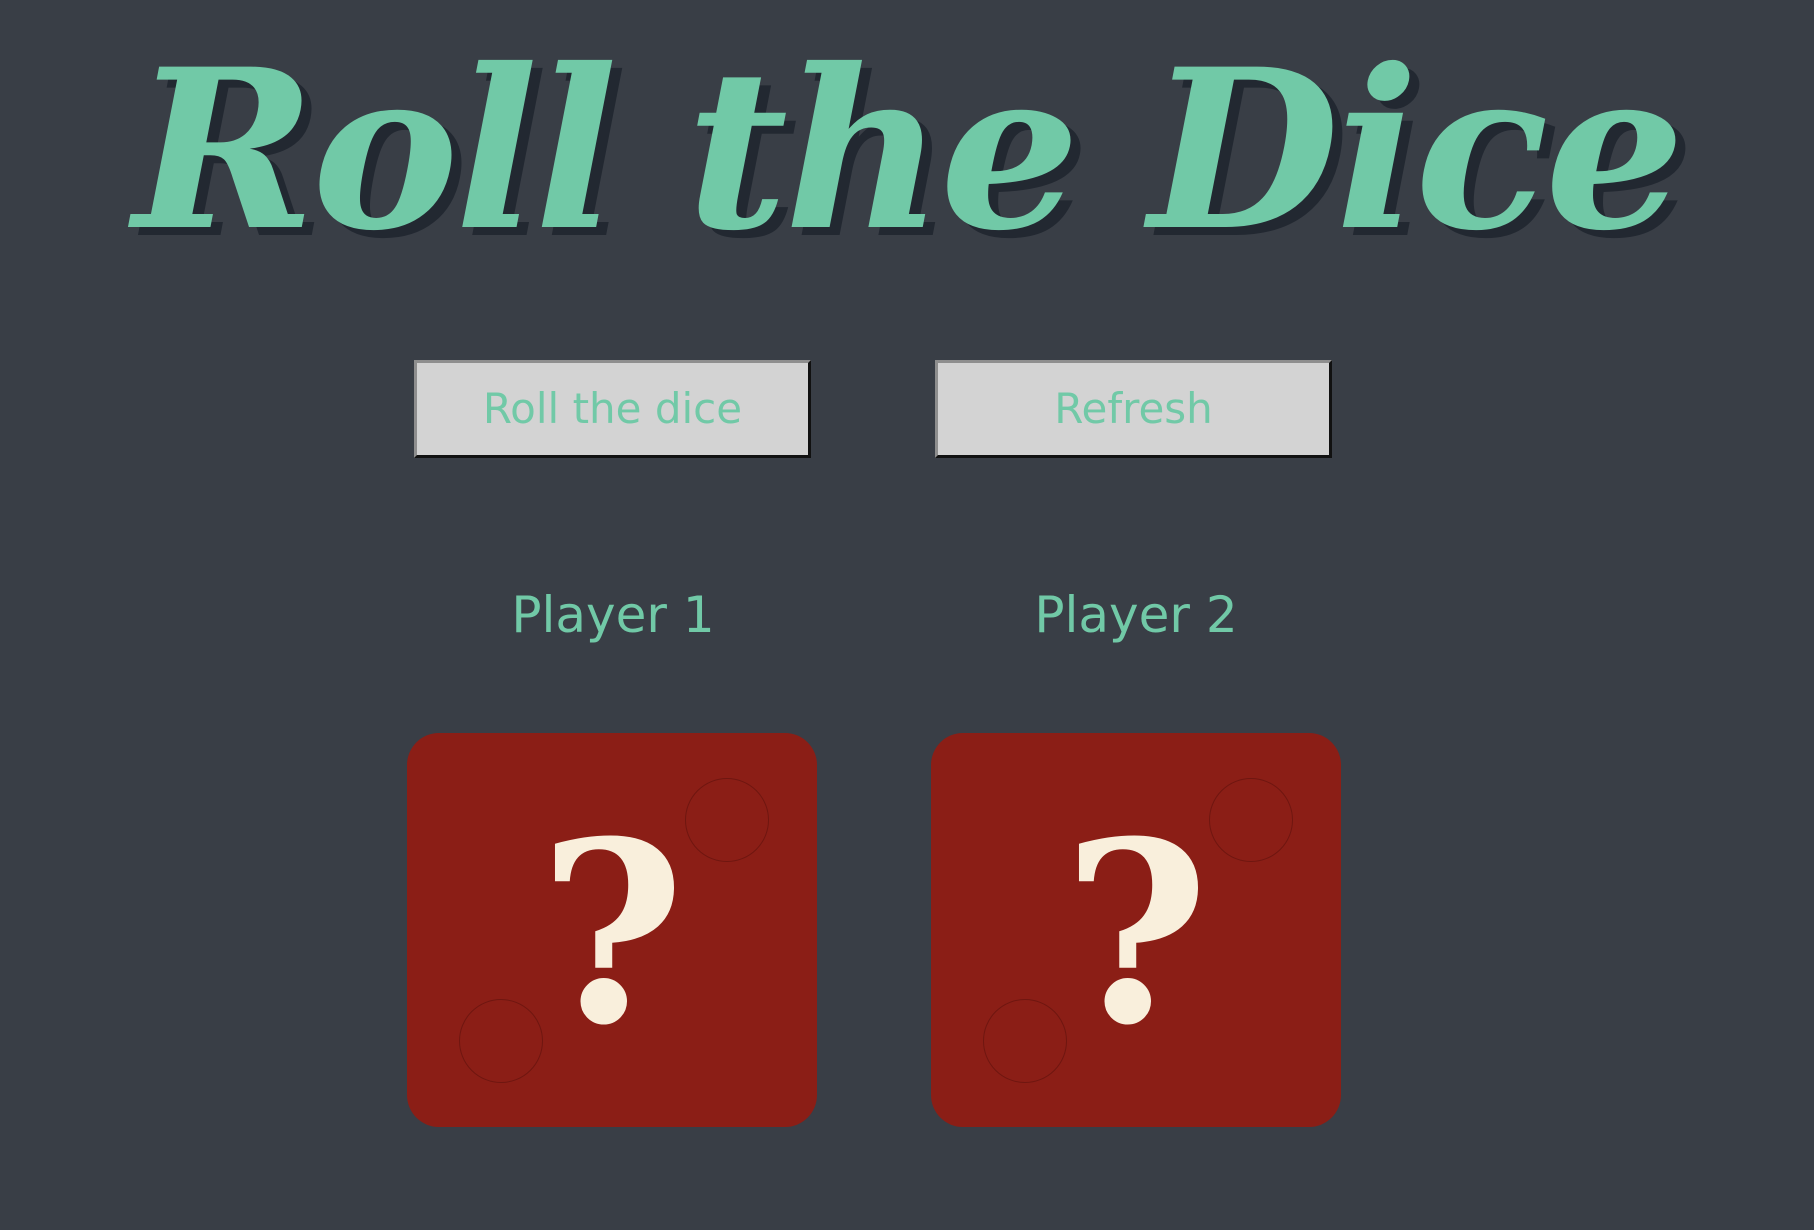 The image size is (1814, 1230). Describe the element at coordinates (612, 409) in the screenshot. I see `roll-dice-button: Roll the dice` at that location.